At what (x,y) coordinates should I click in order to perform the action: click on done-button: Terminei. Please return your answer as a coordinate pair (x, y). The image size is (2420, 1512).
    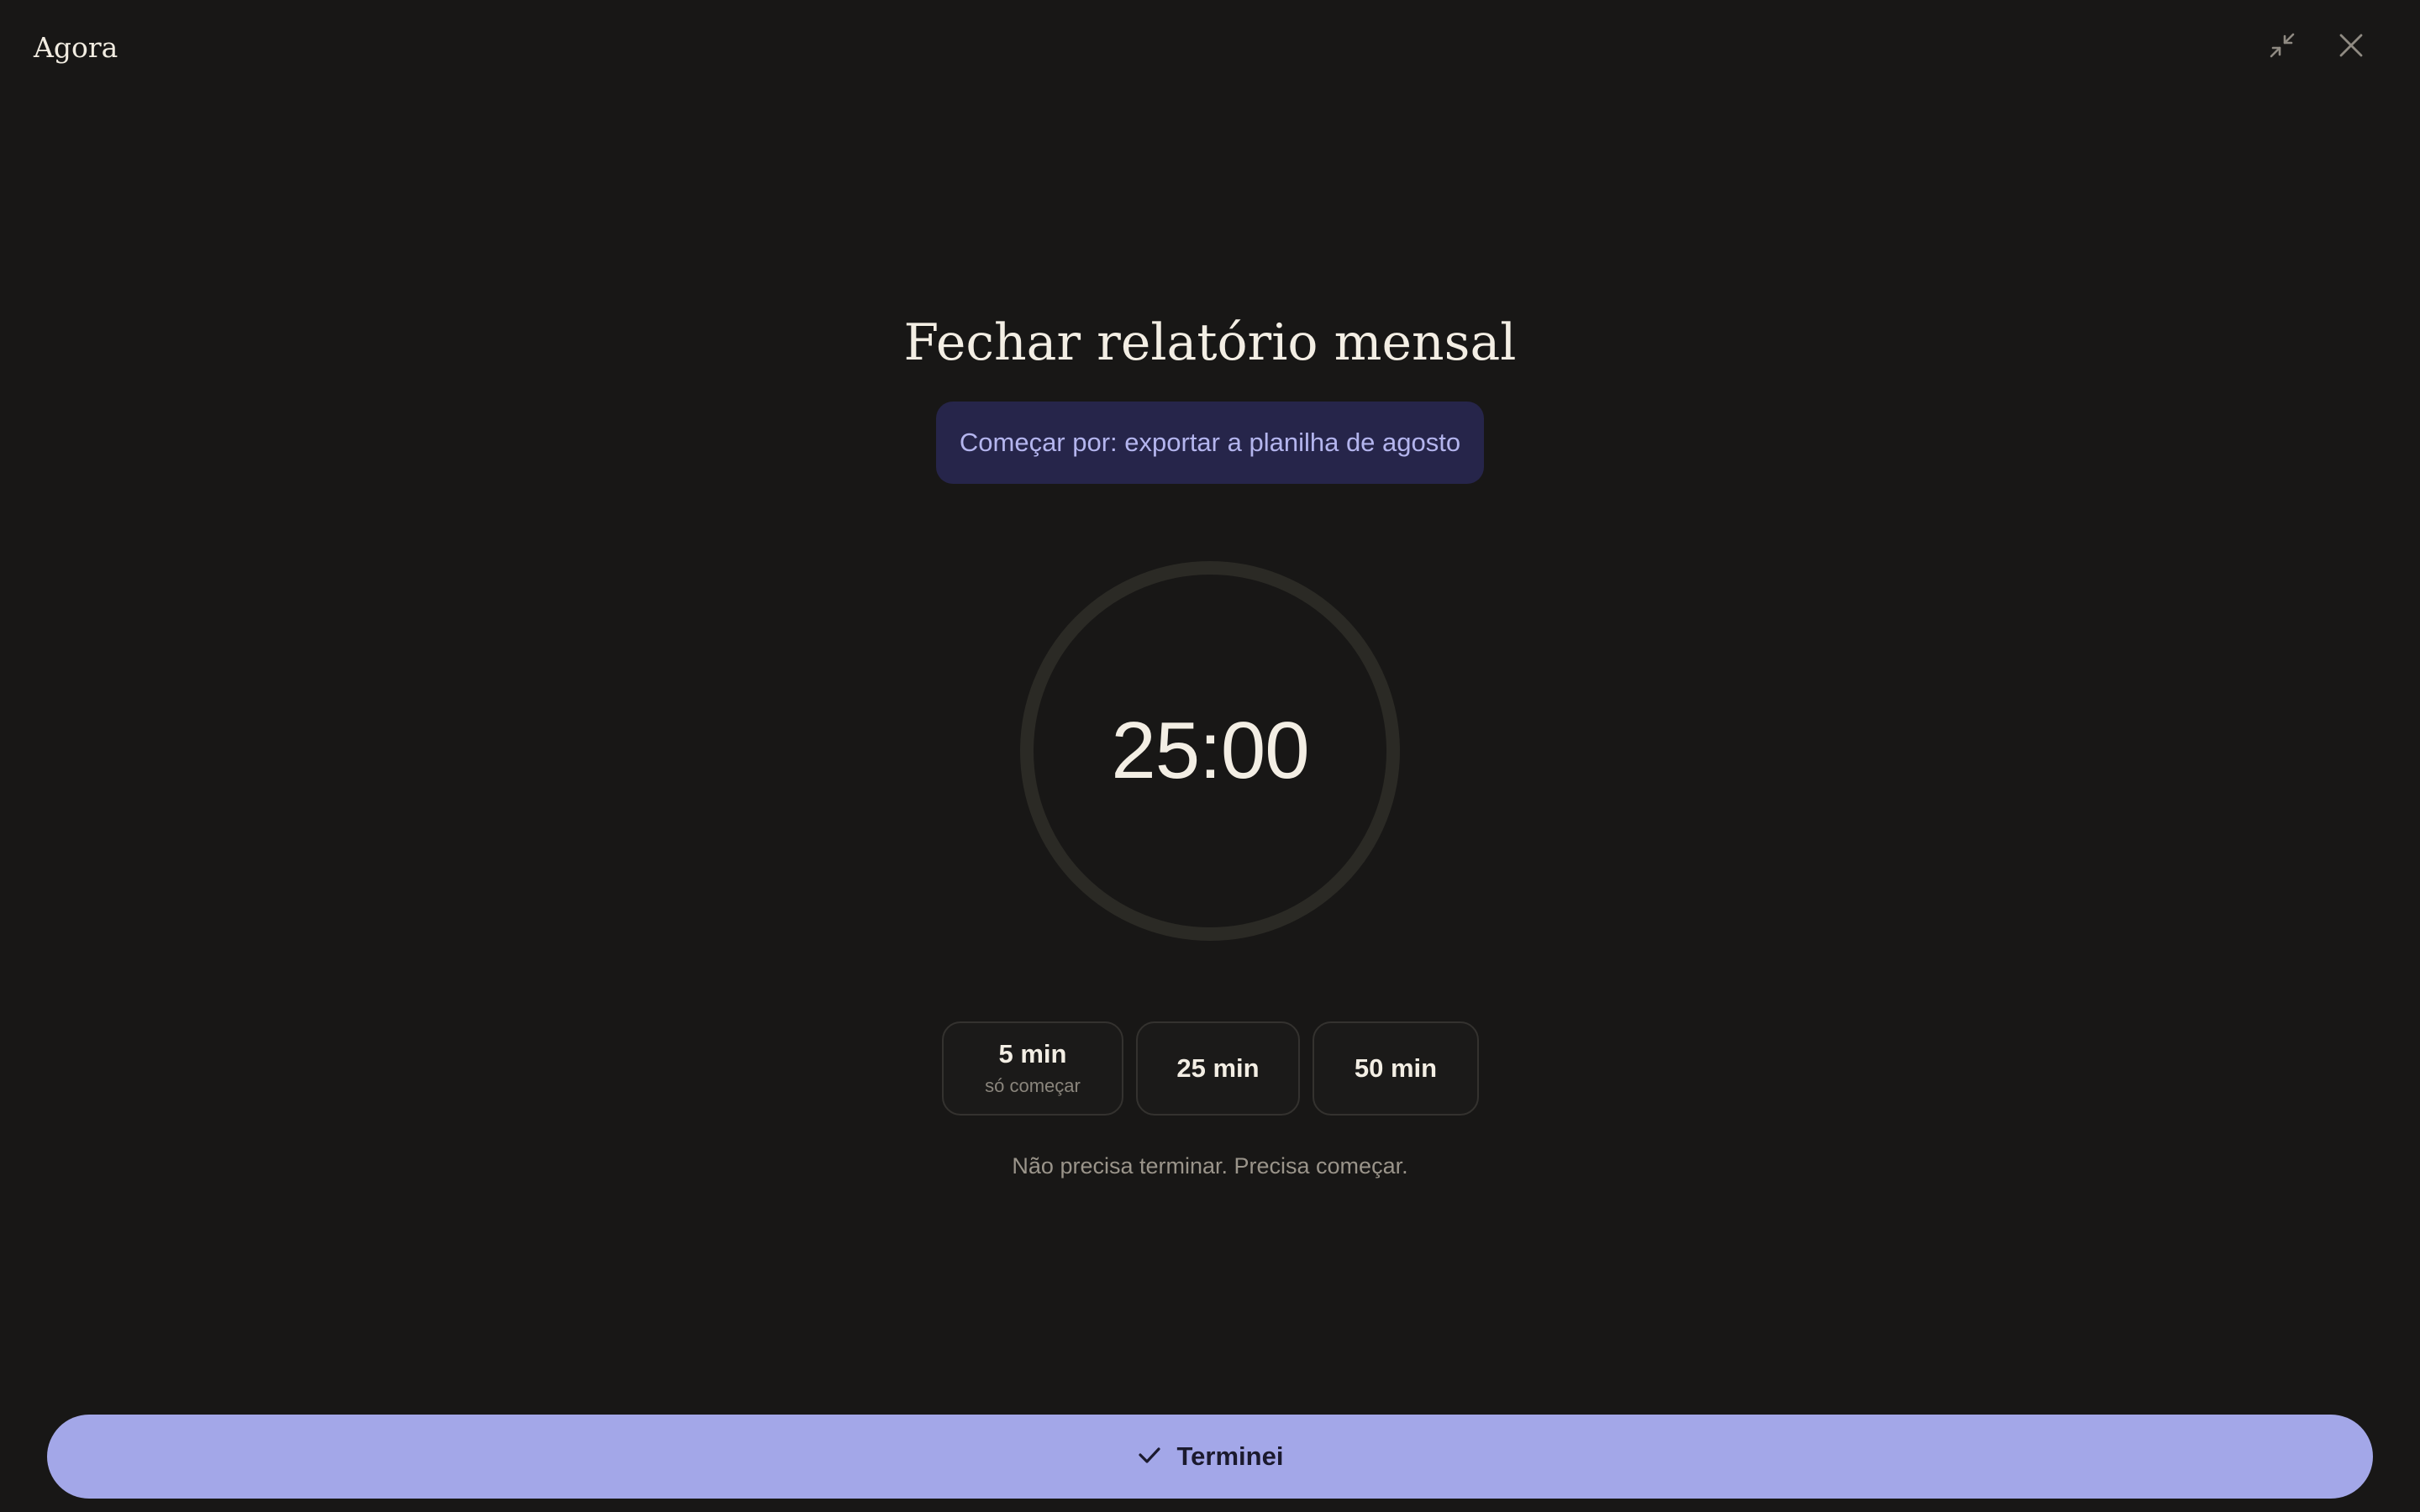
    Looking at the image, I should click on (1210, 1457).